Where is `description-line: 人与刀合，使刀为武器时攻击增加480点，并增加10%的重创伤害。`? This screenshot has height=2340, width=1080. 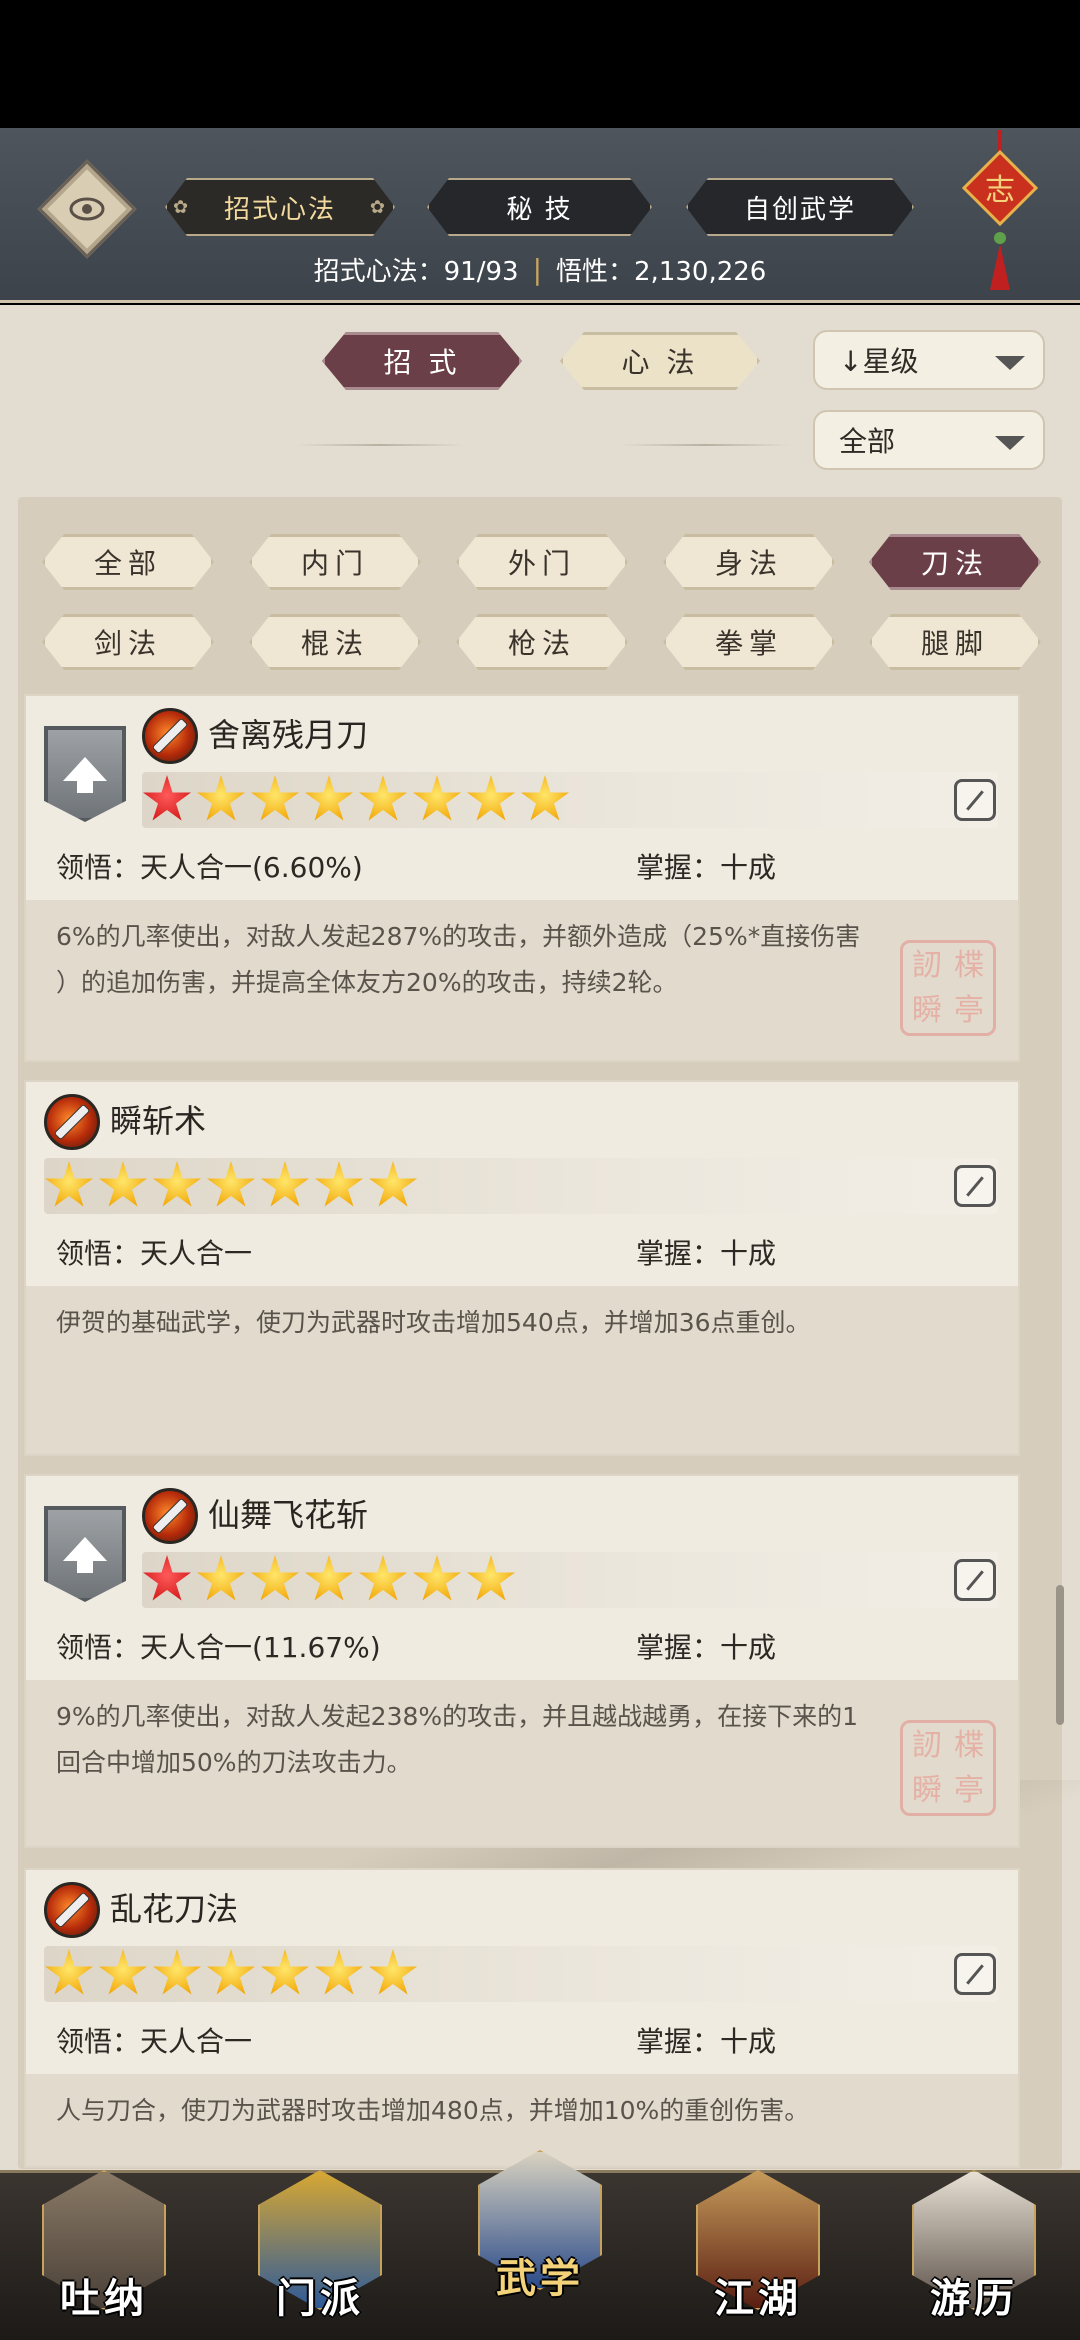
description-line: 人与刀合，使刀为武器时攻击增加480点，并增加10%的重创伤害。 is located at coordinates (433, 2110).